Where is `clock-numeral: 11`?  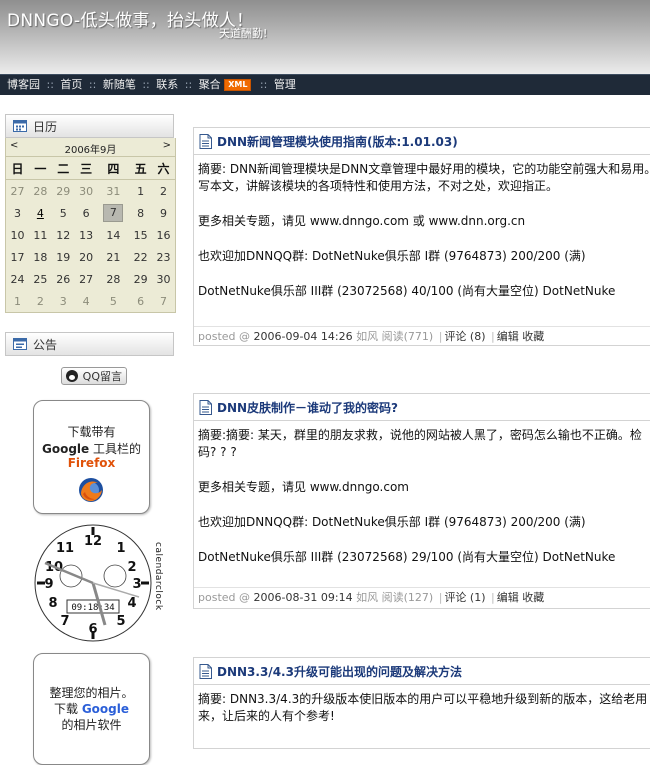 clock-numeral: 11 is located at coordinates (65, 548).